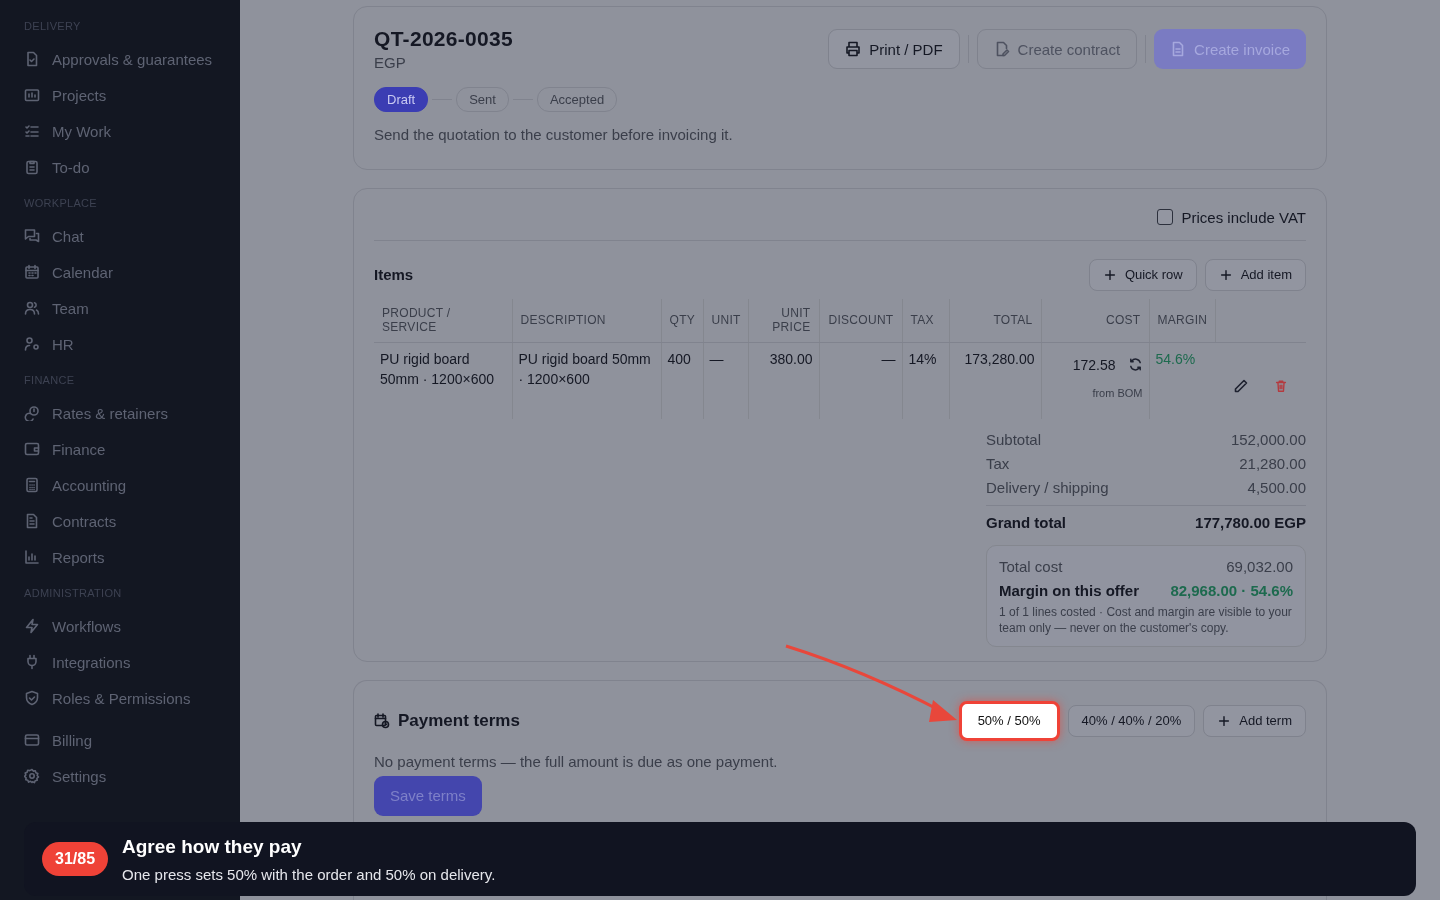 This screenshot has width=1440, height=900. I want to click on grand-total-label: Grand total, so click(1026, 522).